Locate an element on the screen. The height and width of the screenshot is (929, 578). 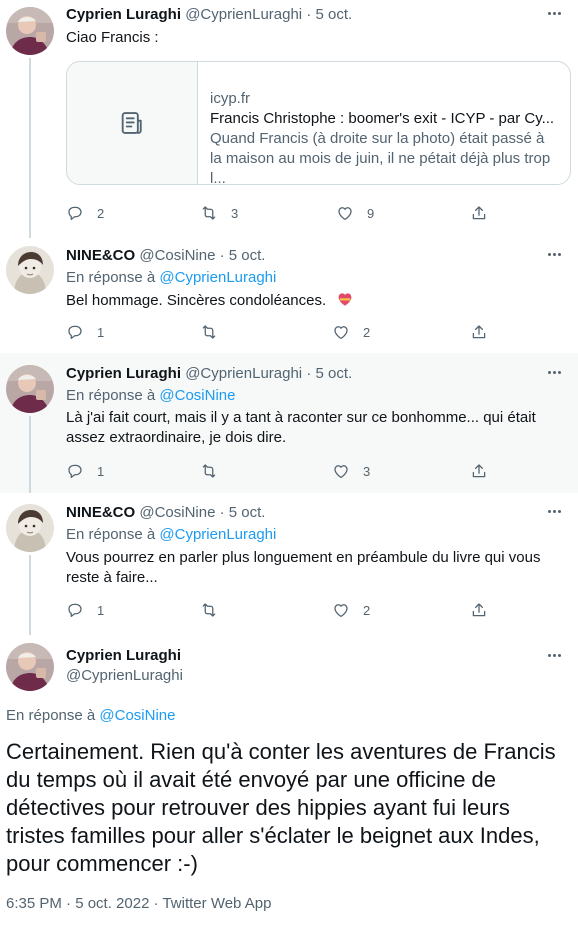
article-icon is located at coordinates (132, 123).